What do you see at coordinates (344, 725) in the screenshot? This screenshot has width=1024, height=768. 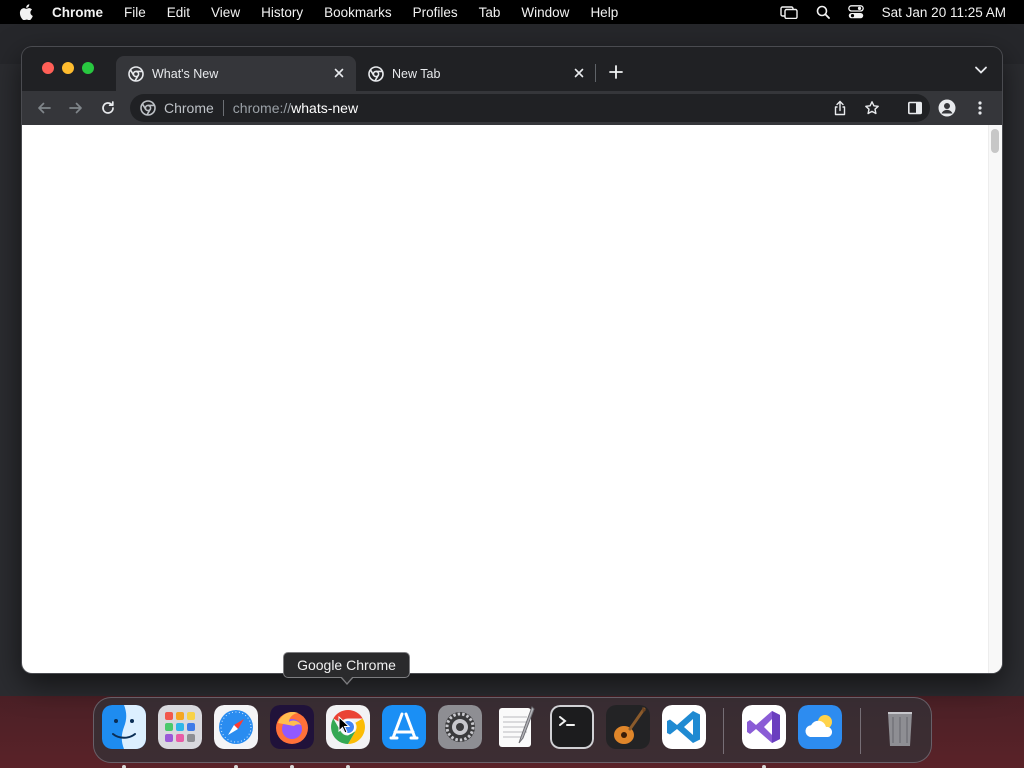 I see `mouse-cursor-icon` at bounding box center [344, 725].